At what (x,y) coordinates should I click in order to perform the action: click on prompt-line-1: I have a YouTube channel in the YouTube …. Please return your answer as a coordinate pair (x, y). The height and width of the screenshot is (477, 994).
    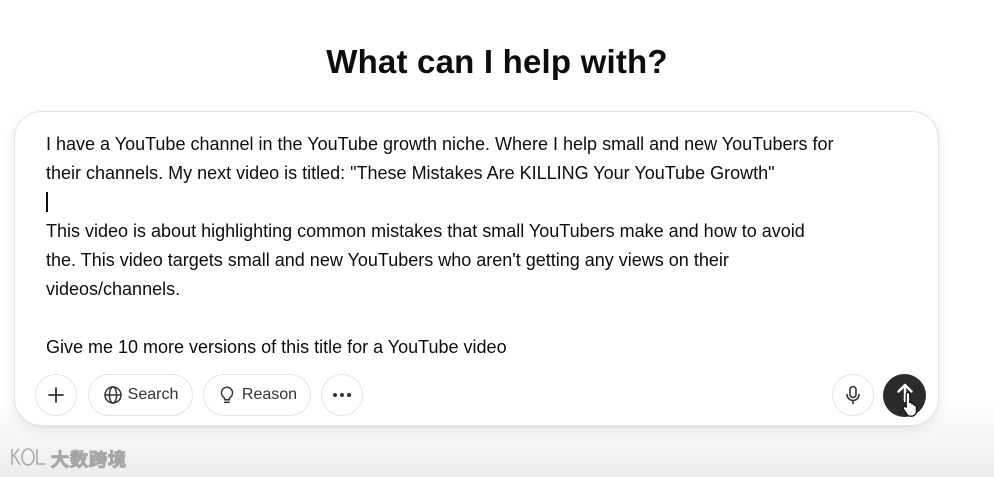
    Looking at the image, I should click on (440, 144).